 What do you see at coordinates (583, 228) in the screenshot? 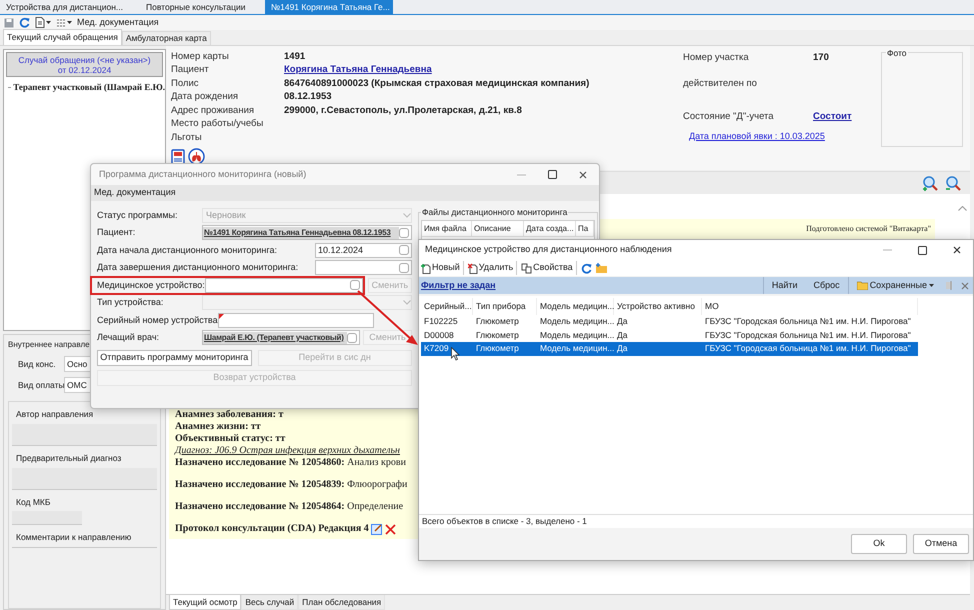
I see `column-header: Па` at bounding box center [583, 228].